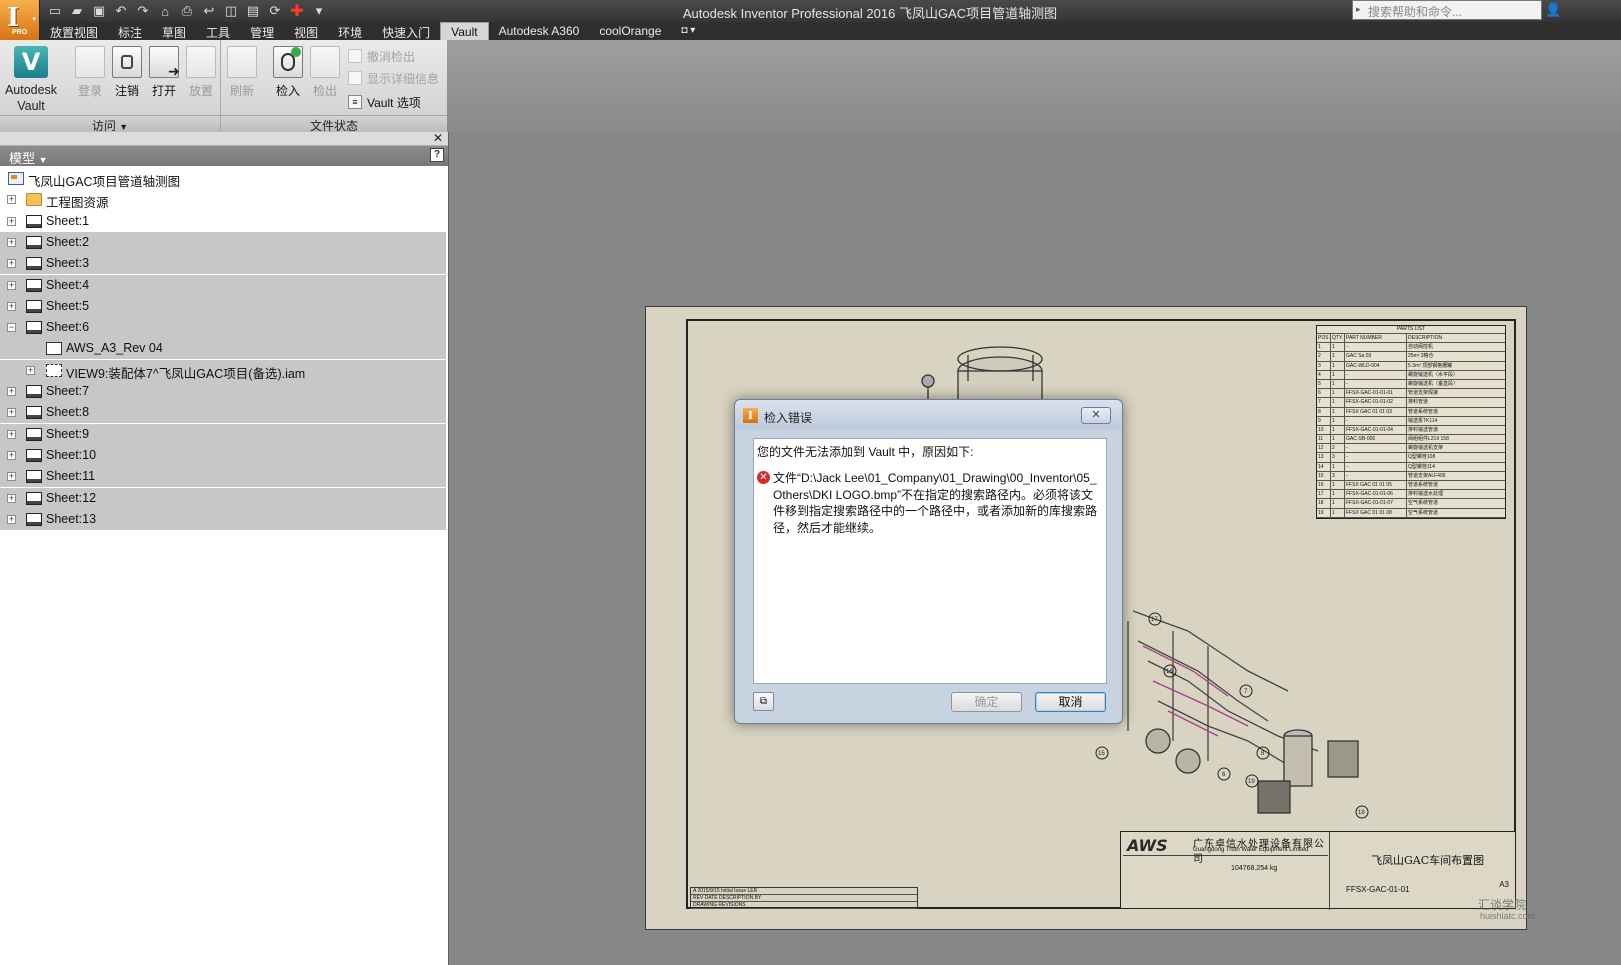 The height and width of the screenshot is (965, 1621). I want to click on tab-autodesk-a360: Autodesk A360, so click(539, 31).